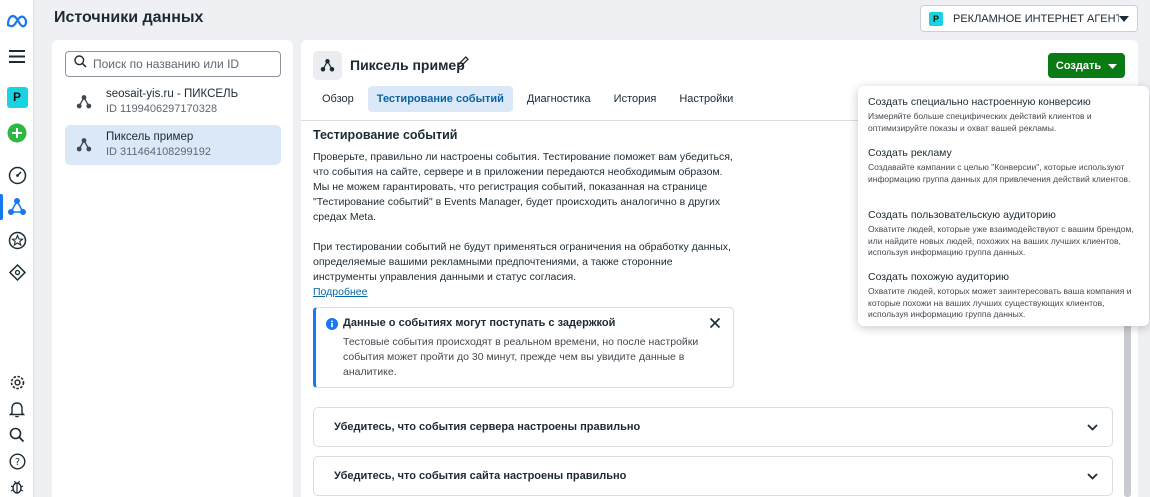 The width and height of the screenshot is (1150, 497). I want to click on tab-test-events: Тестирование событий, so click(440, 99).